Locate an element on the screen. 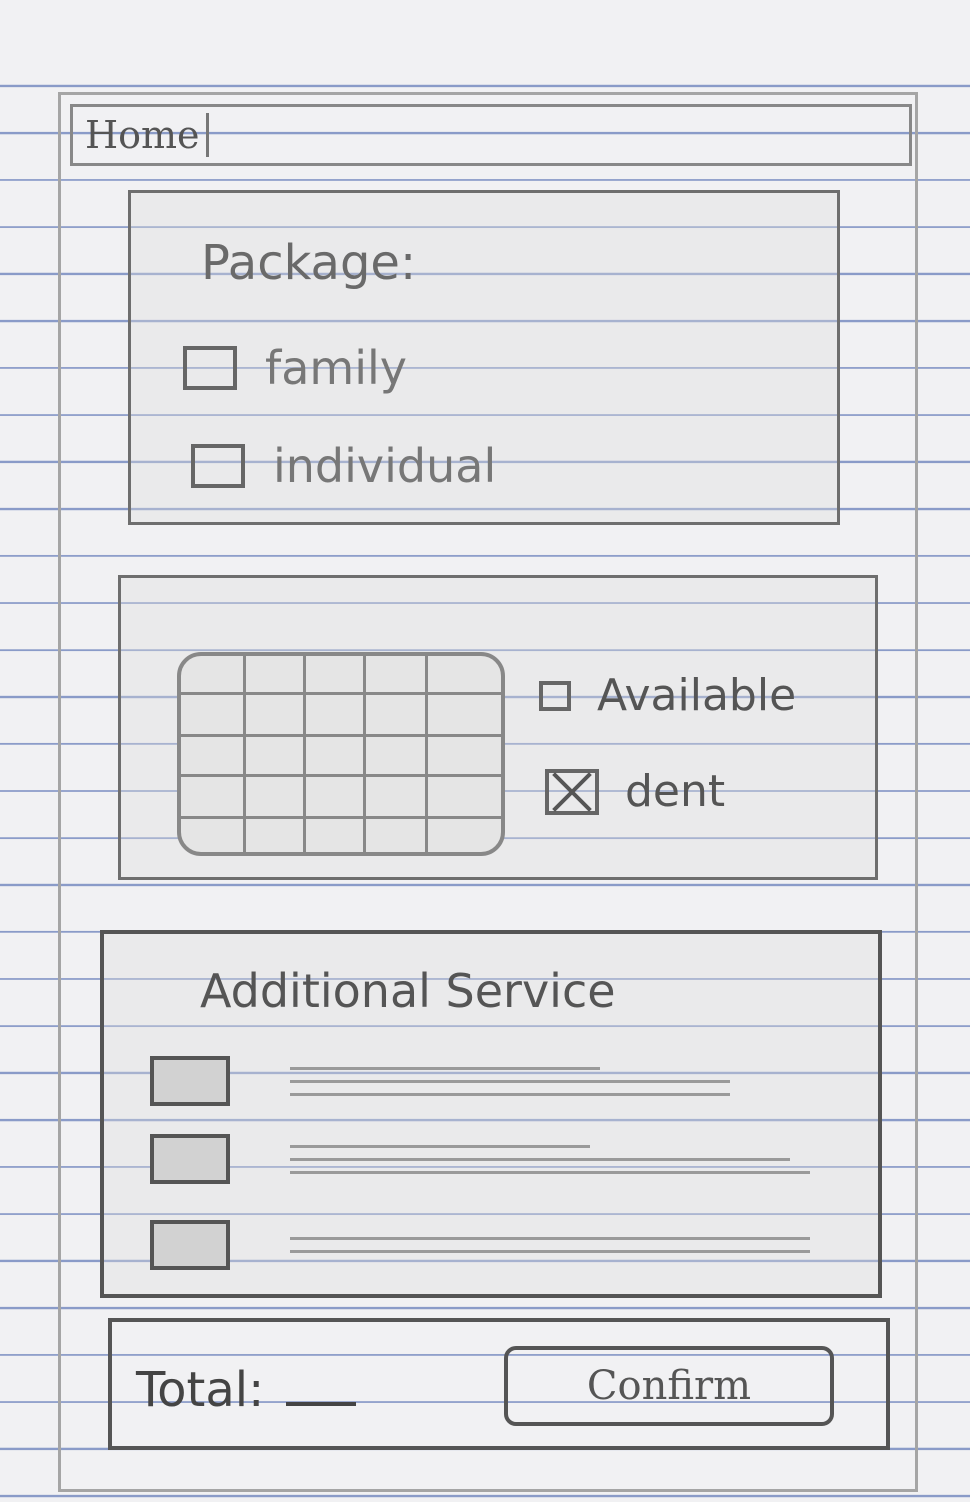 Image resolution: width=970 pixels, height=1502 pixels. package-option-individual: individual is located at coordinates (343, 466).